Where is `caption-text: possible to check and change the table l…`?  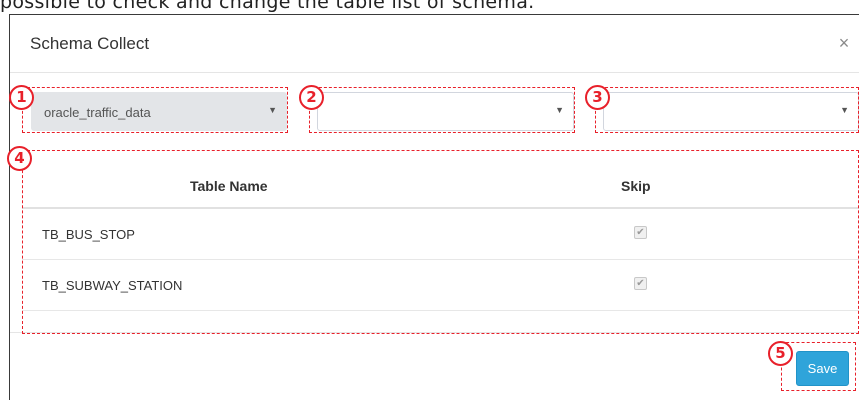 caption-text: possible to check and change the table l… is located at coordinates (267, 6).